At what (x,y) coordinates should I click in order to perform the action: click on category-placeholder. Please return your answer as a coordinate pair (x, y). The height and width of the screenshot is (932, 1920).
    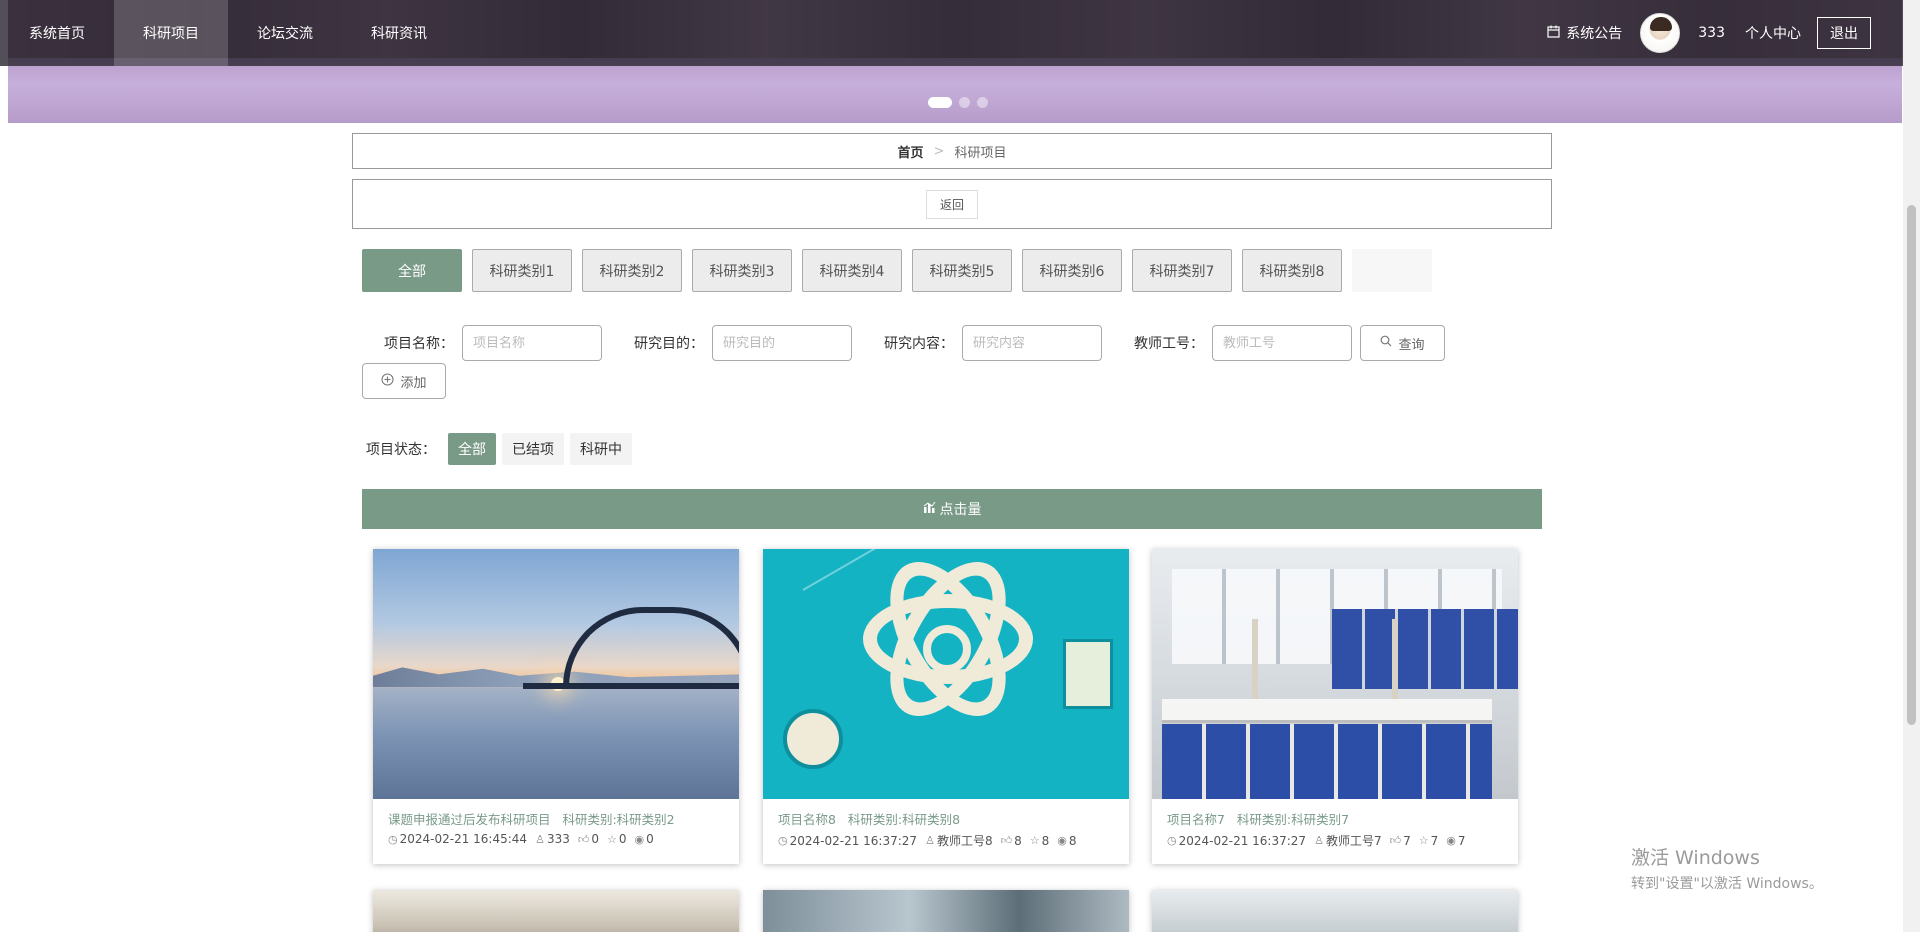
    Looking at the image, I should click on (1392, 270).